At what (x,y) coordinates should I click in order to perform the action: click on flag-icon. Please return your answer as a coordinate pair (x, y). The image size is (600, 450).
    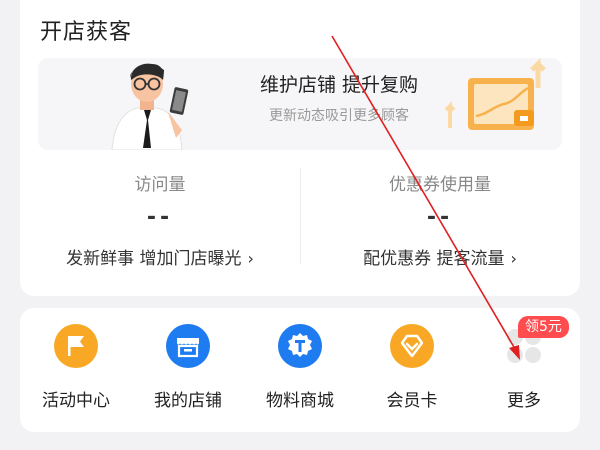
    Looking at the image, I should click on (76, 346).